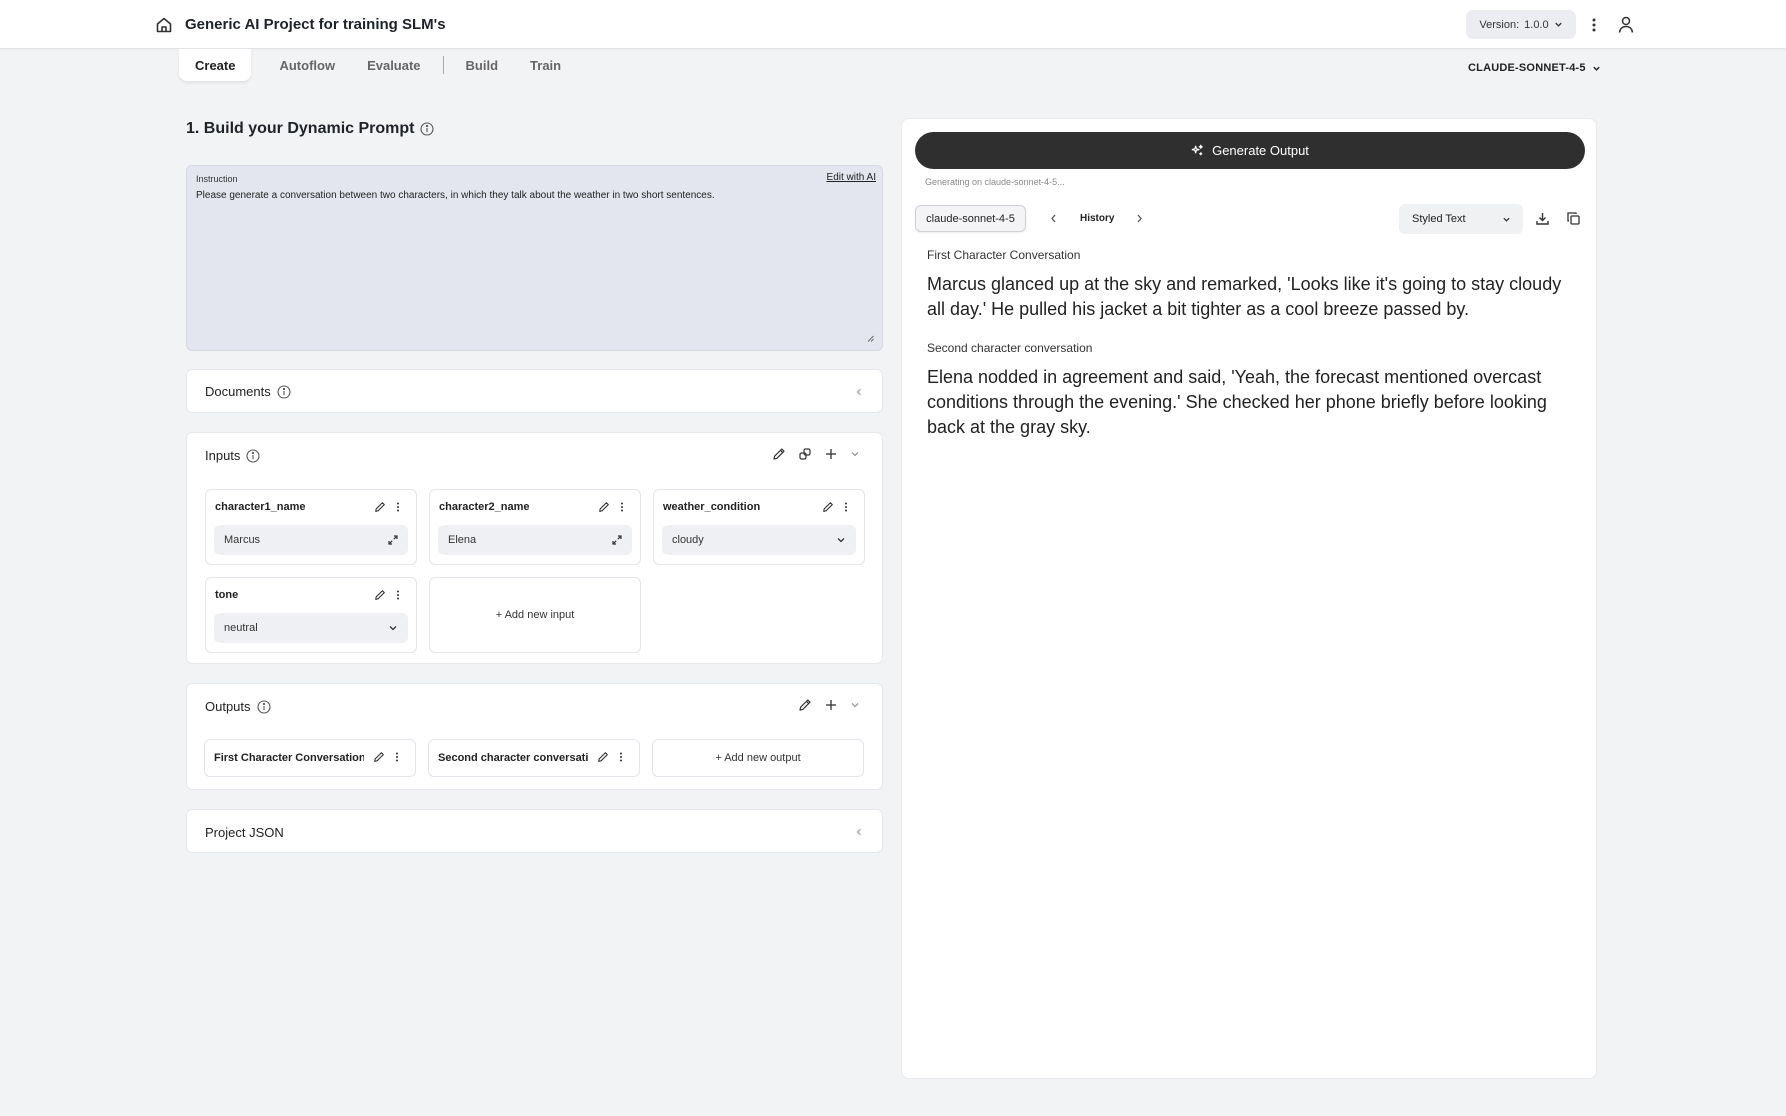  Describe the element at coordinates (238, 391) in the screenshot. I see `documents-title-text: Documents` at that location.